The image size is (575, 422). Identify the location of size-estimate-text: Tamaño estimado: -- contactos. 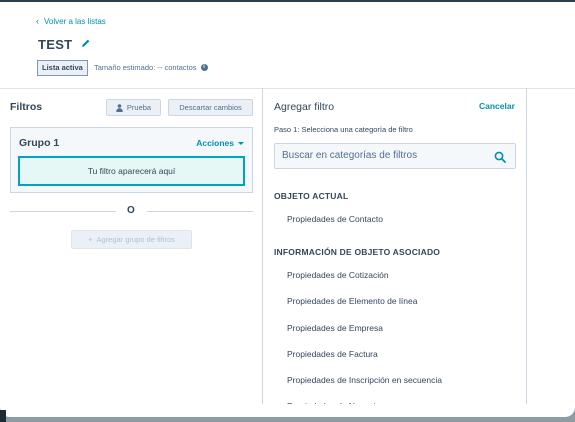
(145, 67).